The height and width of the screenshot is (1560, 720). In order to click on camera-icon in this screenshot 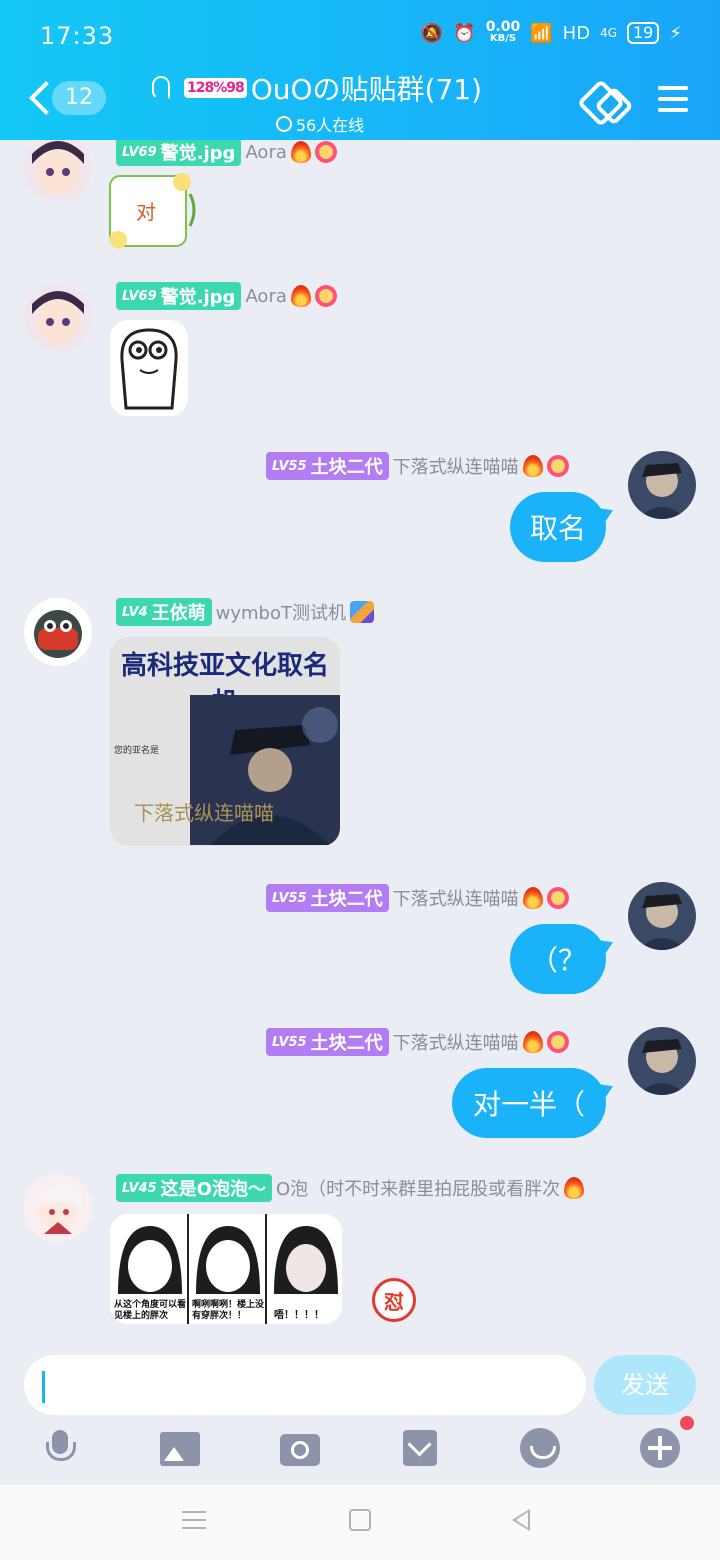, I will do `click(300, 1450)`.